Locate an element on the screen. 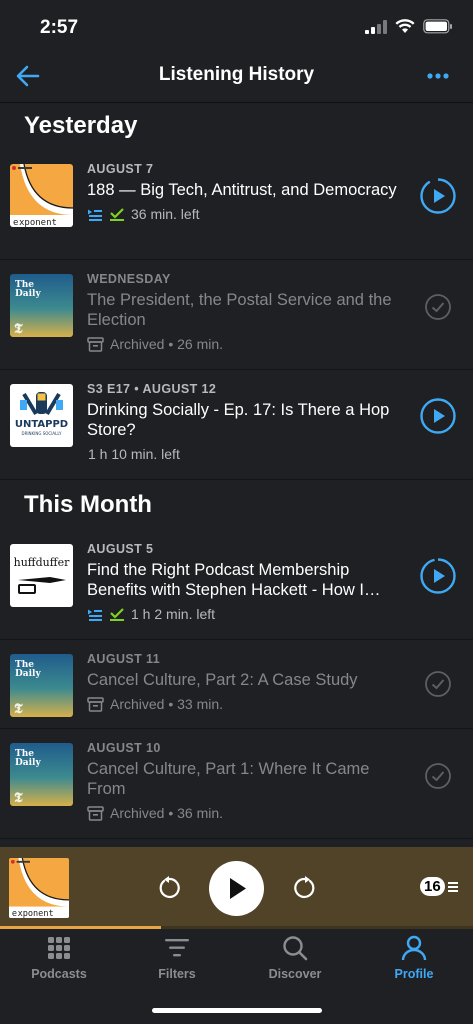 This screenshot has height=1024, width=473. artwork-text: xponent is located at coordinates (38, 222).